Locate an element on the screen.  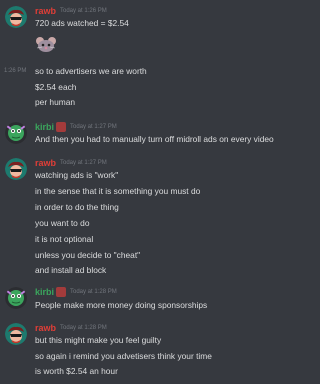
message-timestamp: Today at 1:26 PM is located at coordinates (83, 11).